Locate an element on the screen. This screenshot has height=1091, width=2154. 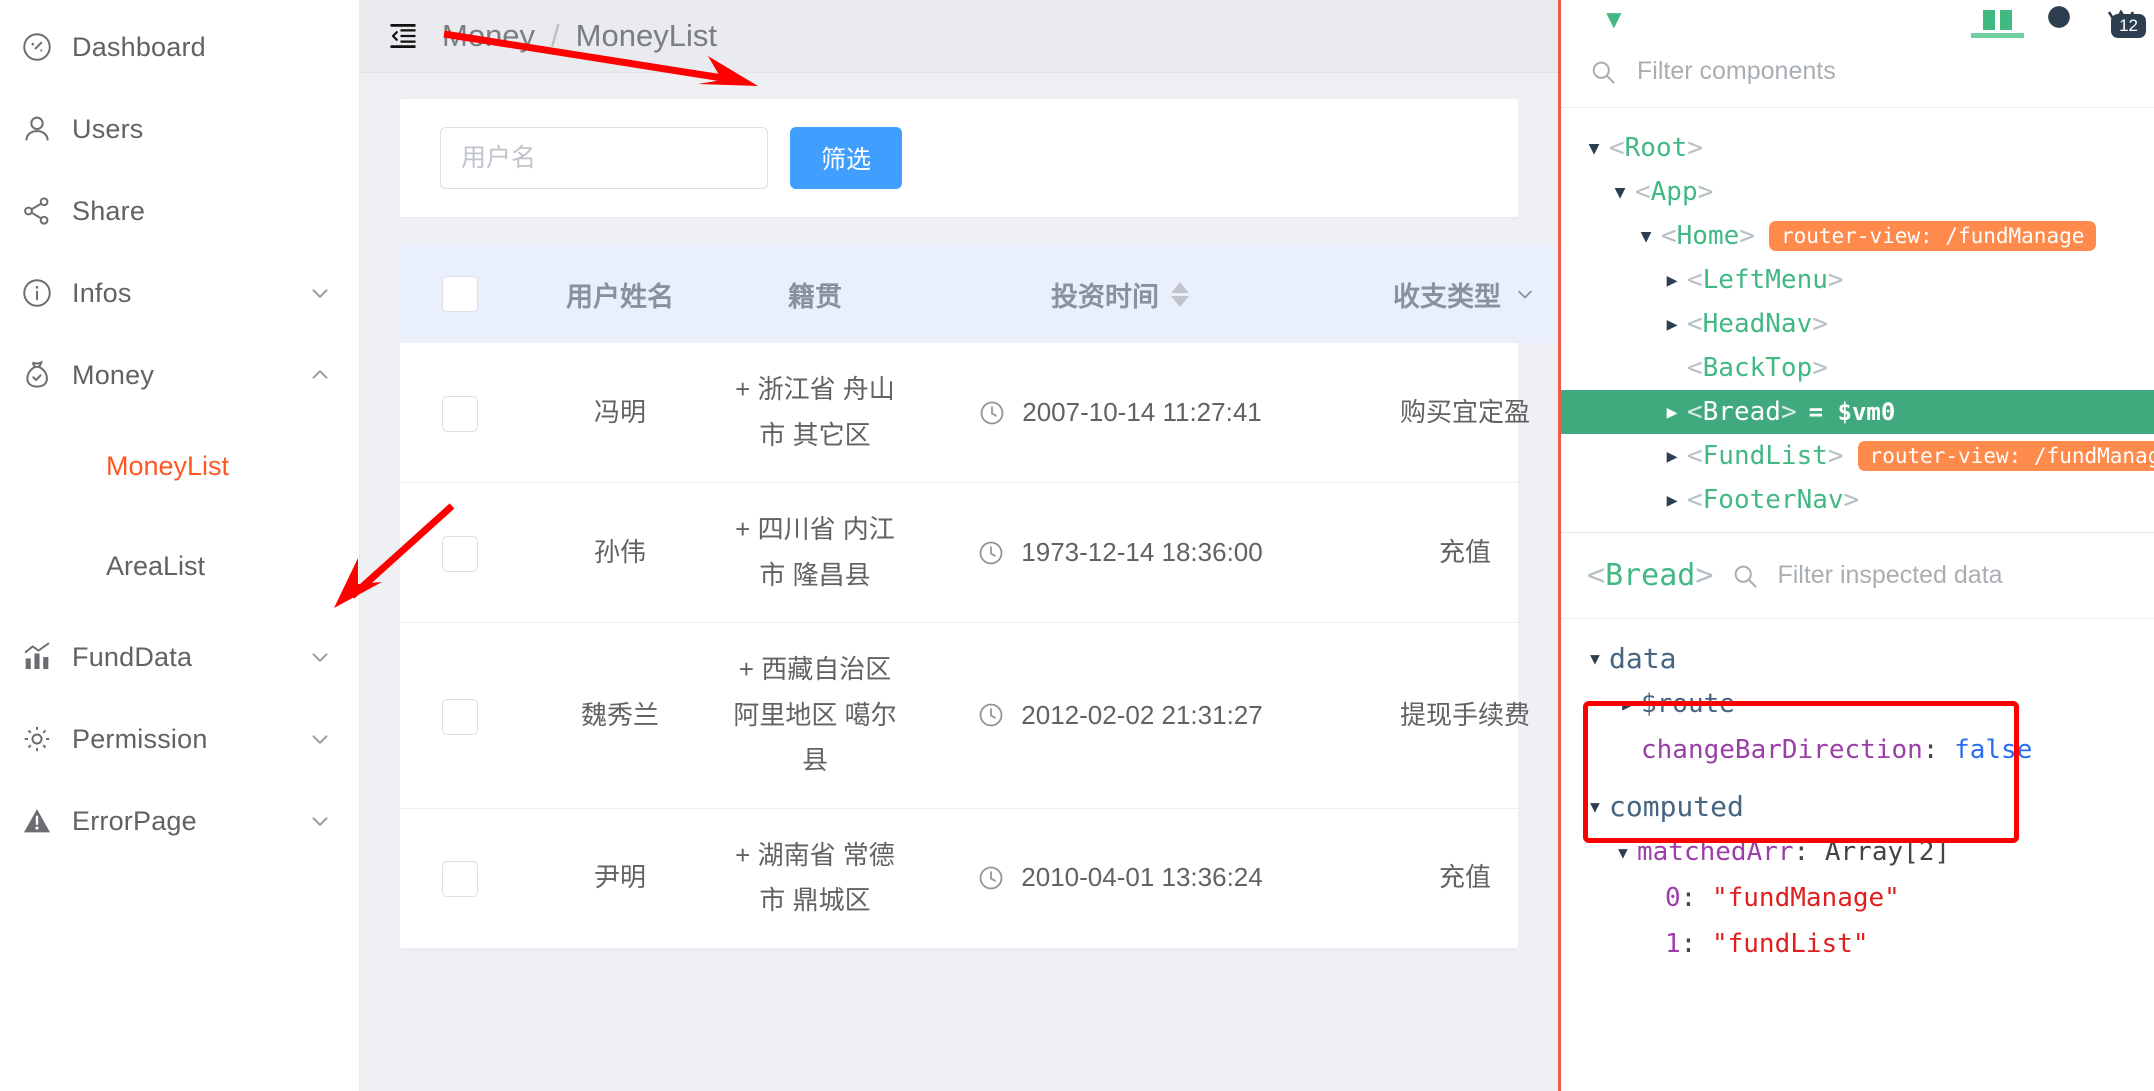
table-row: 尹明 + 湖南省 常德市 鼎城区 2010-04-01 13:36:24 充值 is located at coordinates (979, 878).